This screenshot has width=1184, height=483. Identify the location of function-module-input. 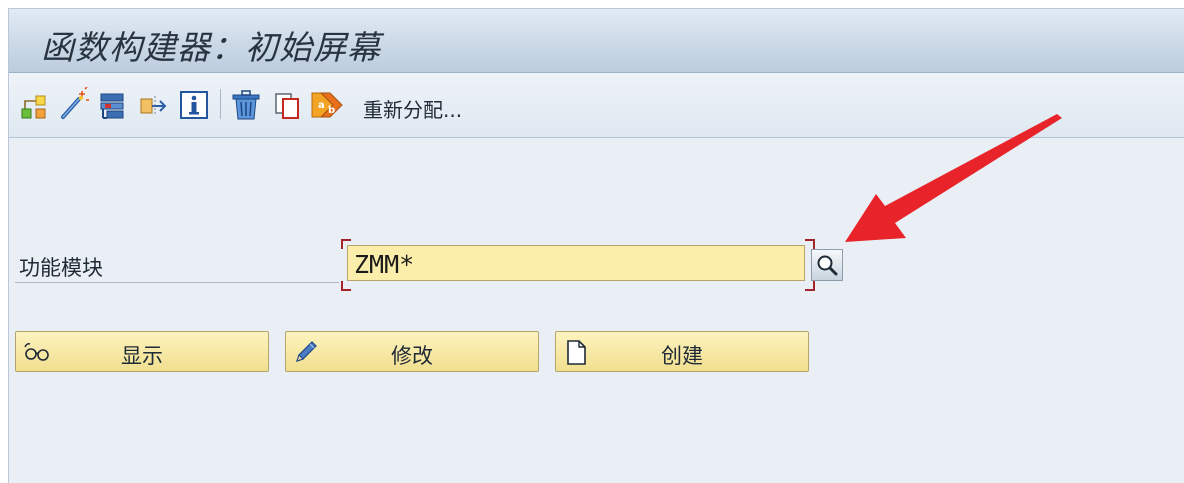
(576, 263).